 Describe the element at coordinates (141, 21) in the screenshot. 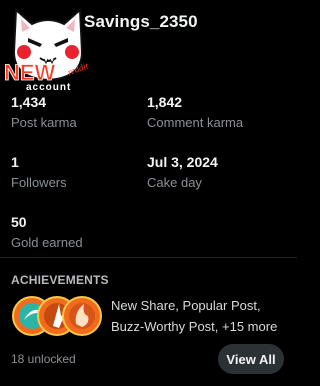

I see `username: Savings_2350` at that location.